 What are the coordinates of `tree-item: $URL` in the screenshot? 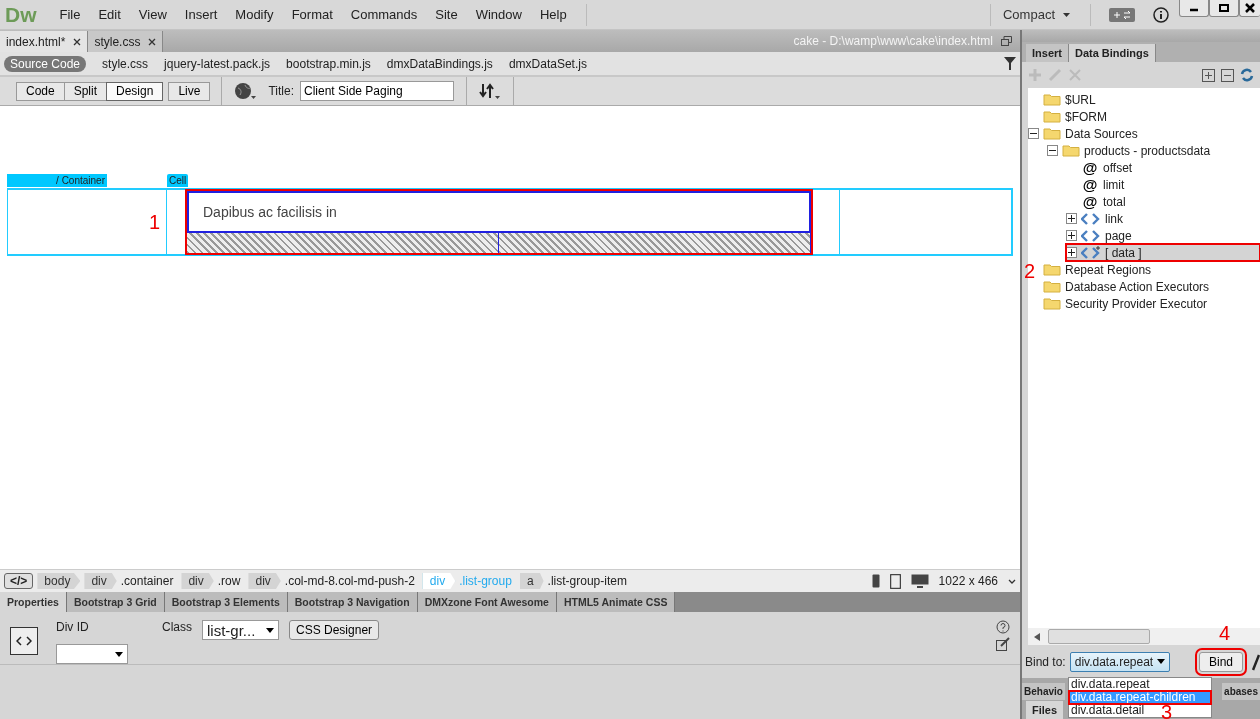 It's located at (1144, 99).